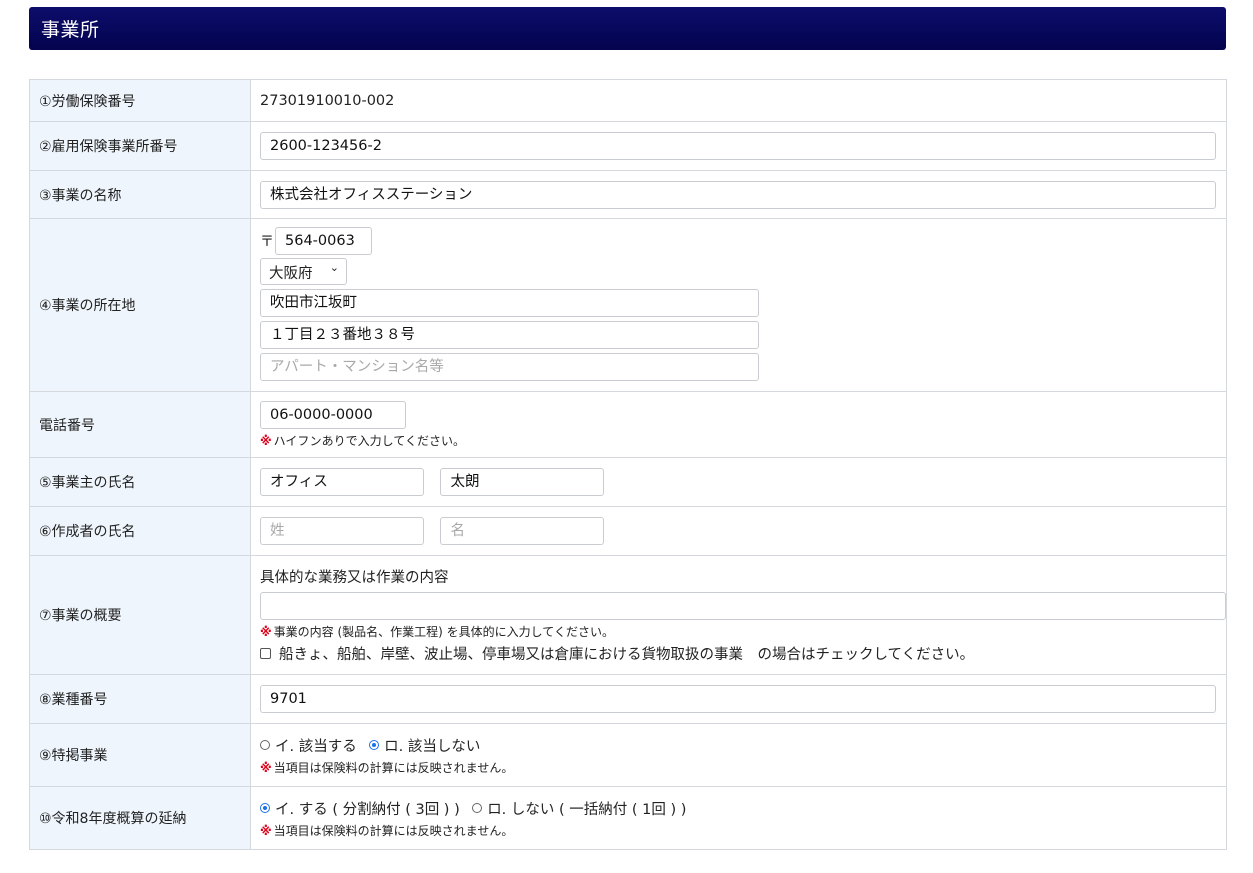 The image size is (1253, 873). Describe the element at coordinates (327, 100) in the screenshot. I see `labor-insurance-no-value: 27301910010-002` at that location.